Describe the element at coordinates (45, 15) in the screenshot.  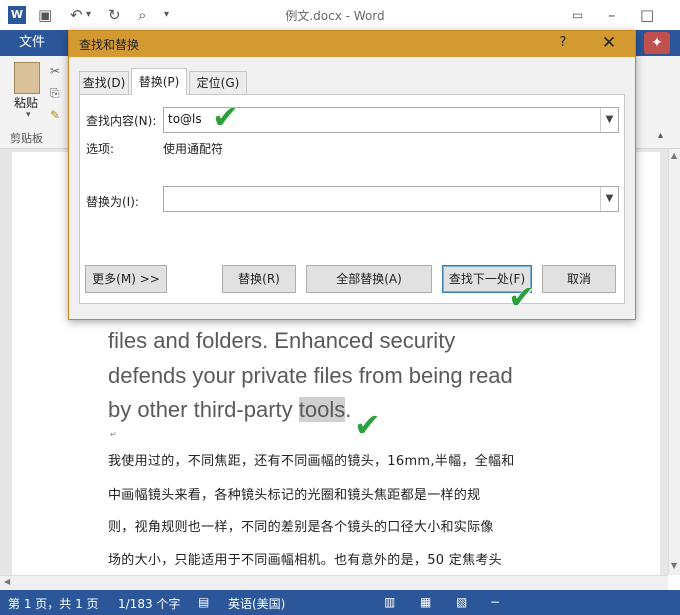
I see `save-icon: ▣` at that location.